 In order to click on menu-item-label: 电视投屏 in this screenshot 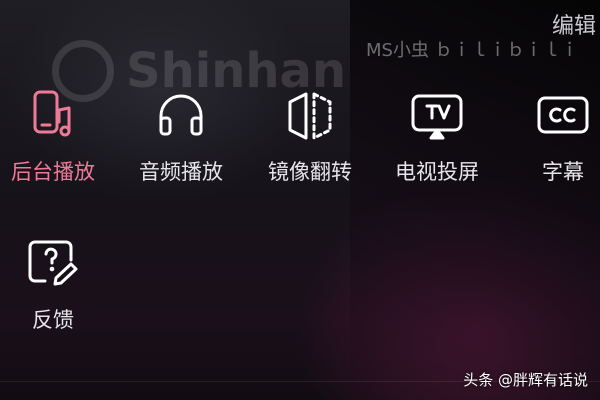, I will do `click(437, 172)`.